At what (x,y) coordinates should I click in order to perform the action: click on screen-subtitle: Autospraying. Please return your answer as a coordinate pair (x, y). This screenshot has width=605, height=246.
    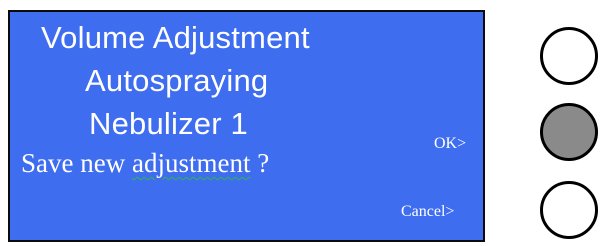
    Looking at the image, I should click on (177, 80).